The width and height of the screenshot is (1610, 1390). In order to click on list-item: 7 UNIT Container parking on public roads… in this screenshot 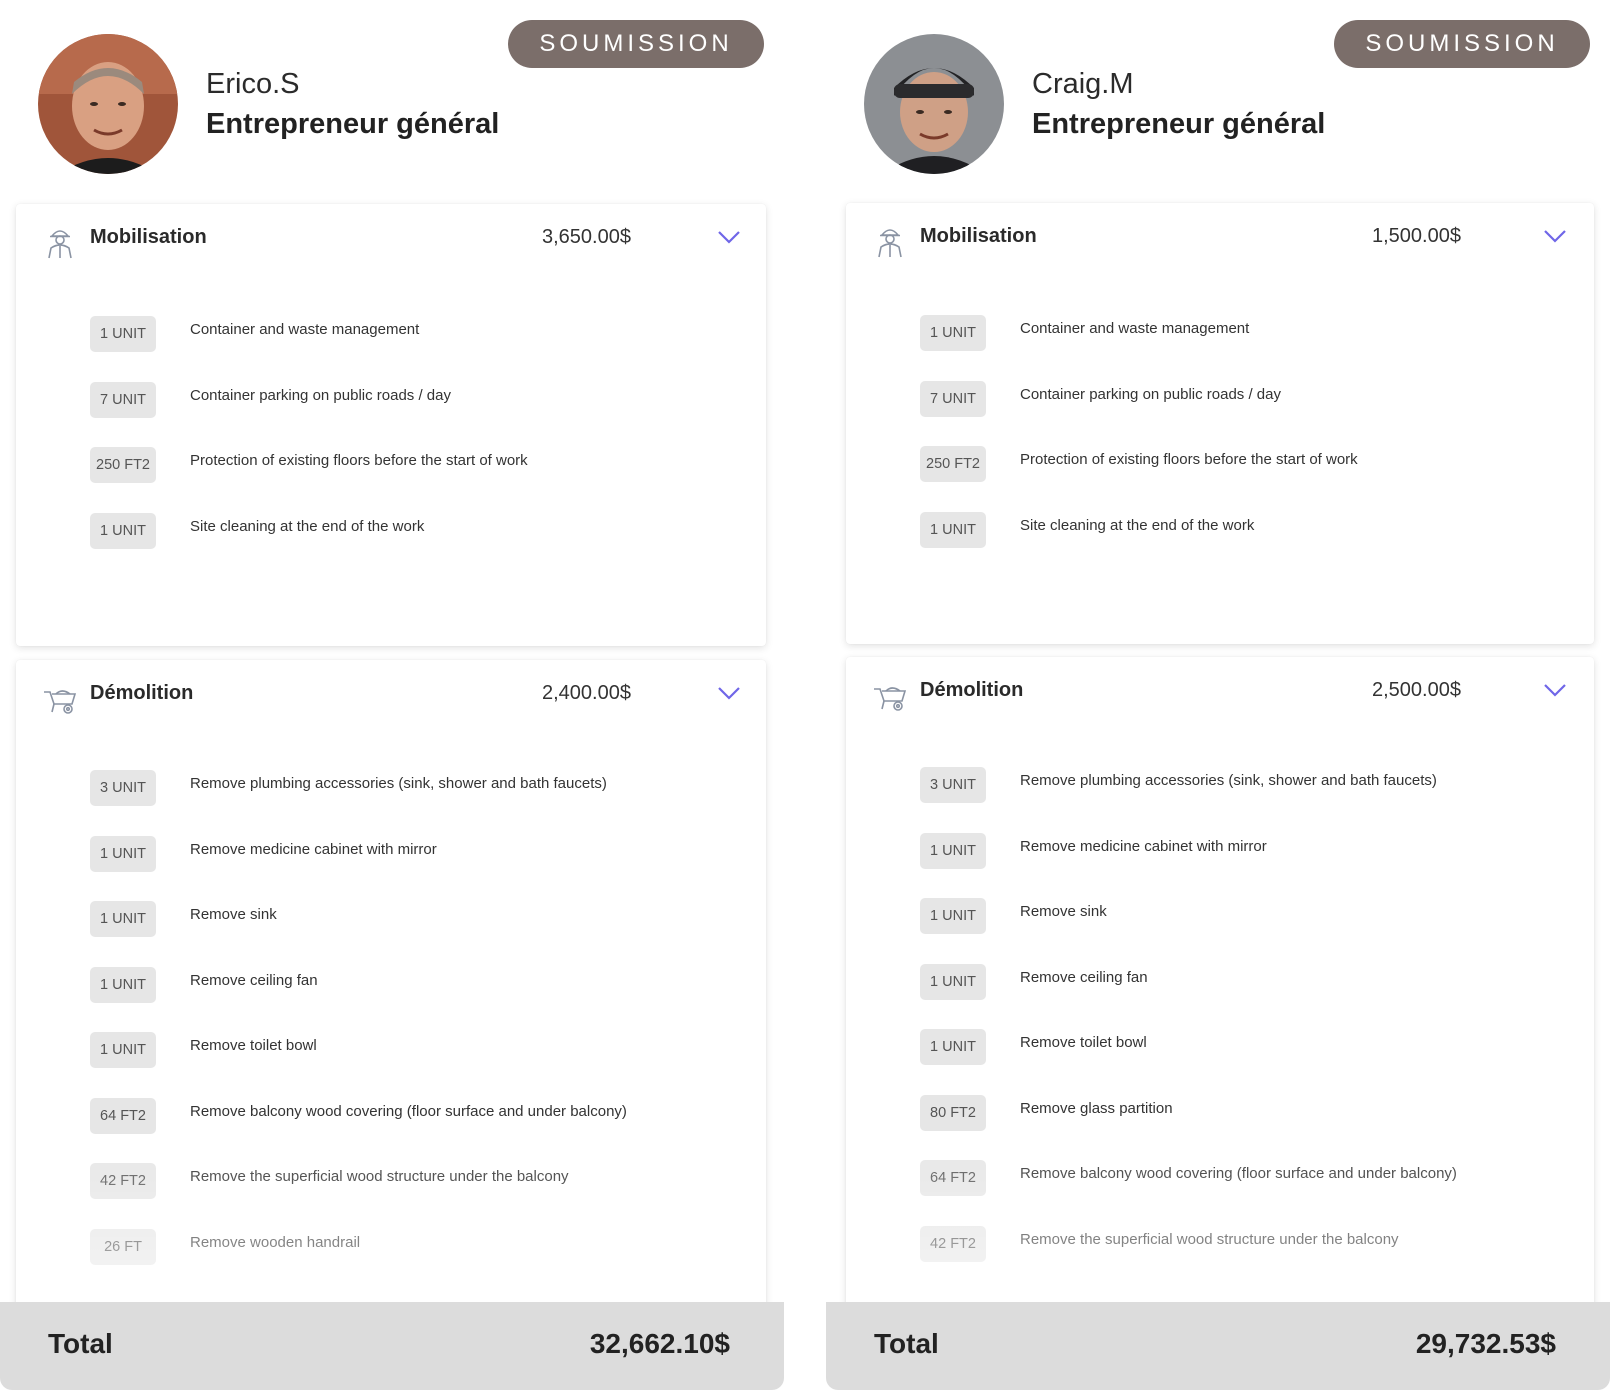, I will do `click(1257, 413)`.